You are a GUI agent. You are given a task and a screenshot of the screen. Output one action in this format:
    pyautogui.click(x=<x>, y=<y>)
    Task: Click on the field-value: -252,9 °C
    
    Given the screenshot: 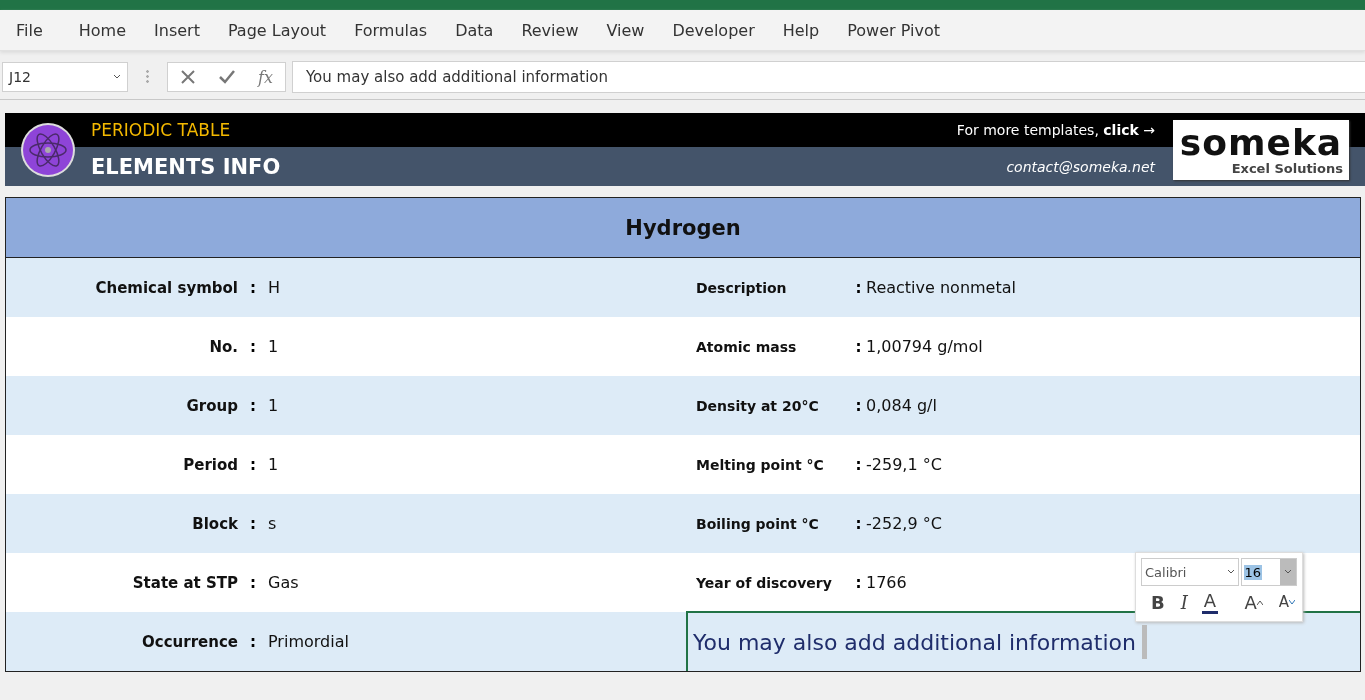 What is the action you would take?
    pyautogui.click(x=904, y=523)
    